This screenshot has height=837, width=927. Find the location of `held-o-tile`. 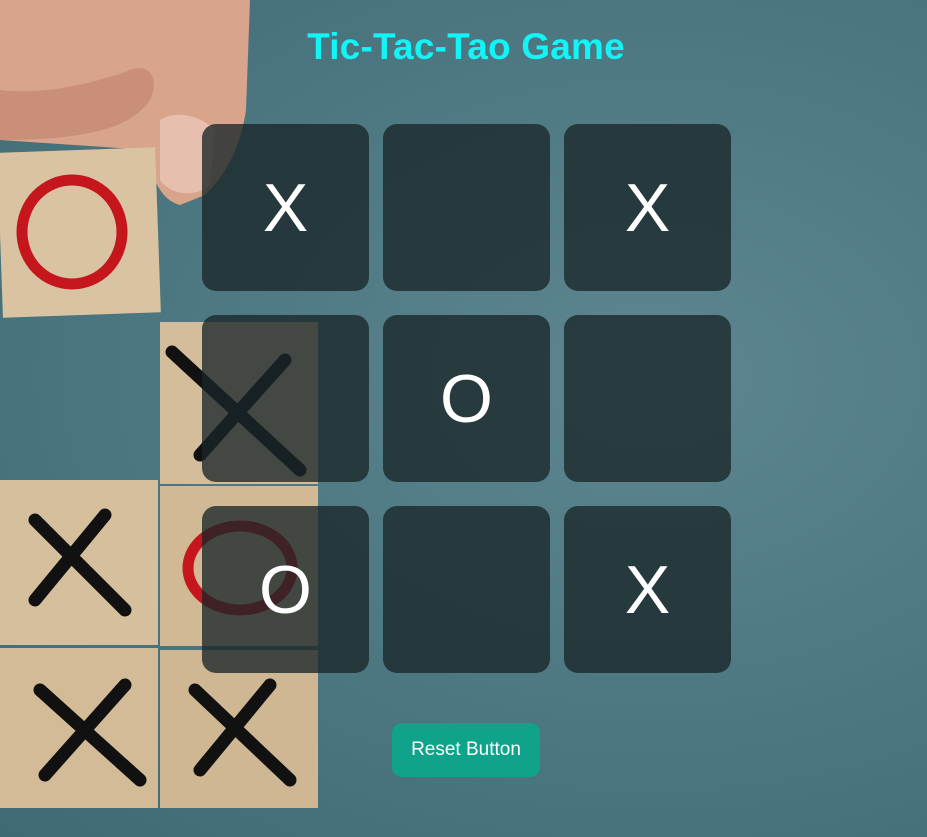

held-o-tile is located at coordinates (80, 232).